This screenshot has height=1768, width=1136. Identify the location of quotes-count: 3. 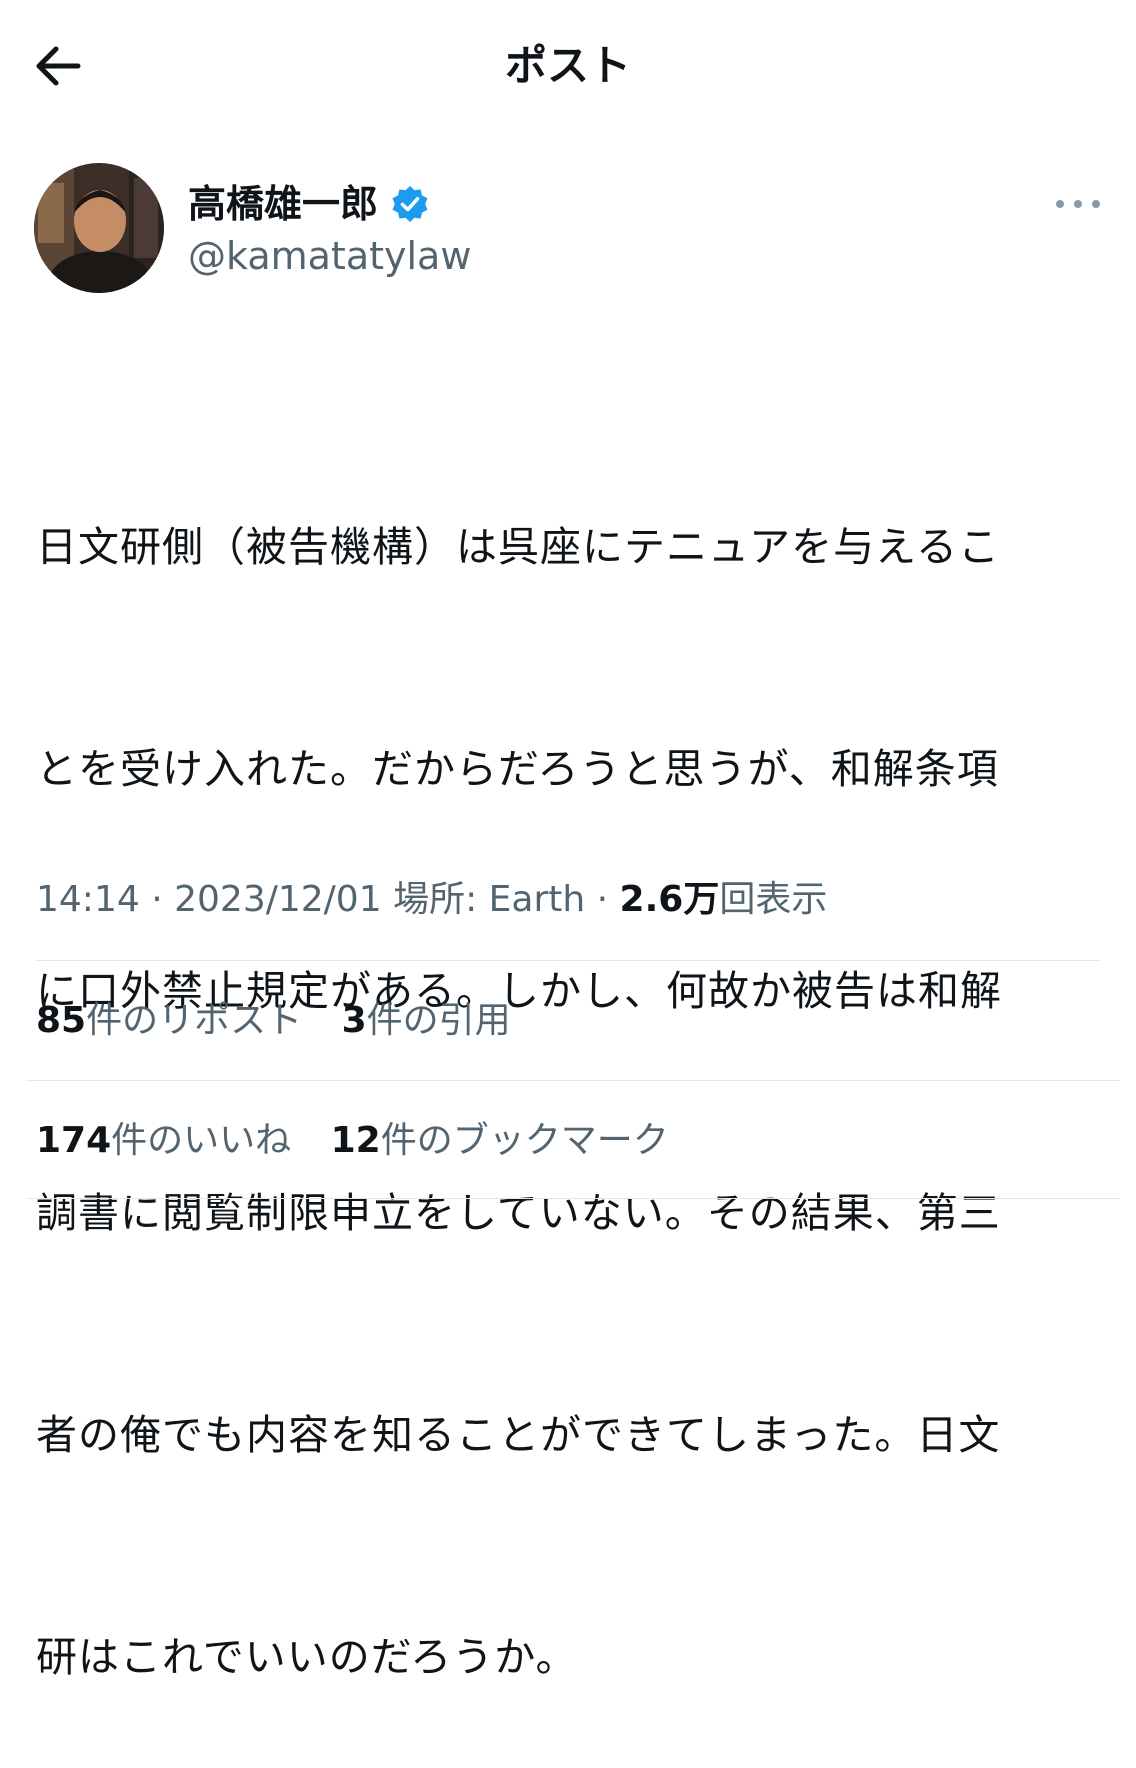
(354, 1020).